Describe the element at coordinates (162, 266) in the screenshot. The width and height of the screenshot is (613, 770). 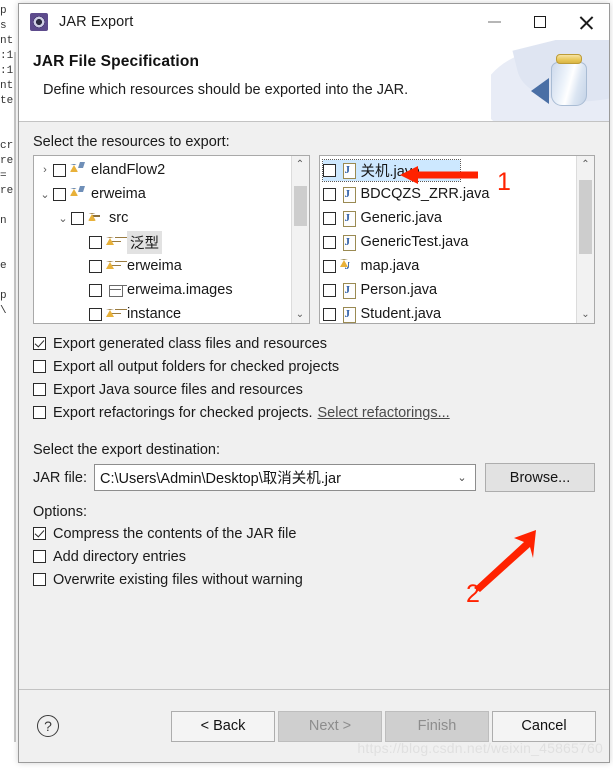
I see `tree-item: erweima` at that location.